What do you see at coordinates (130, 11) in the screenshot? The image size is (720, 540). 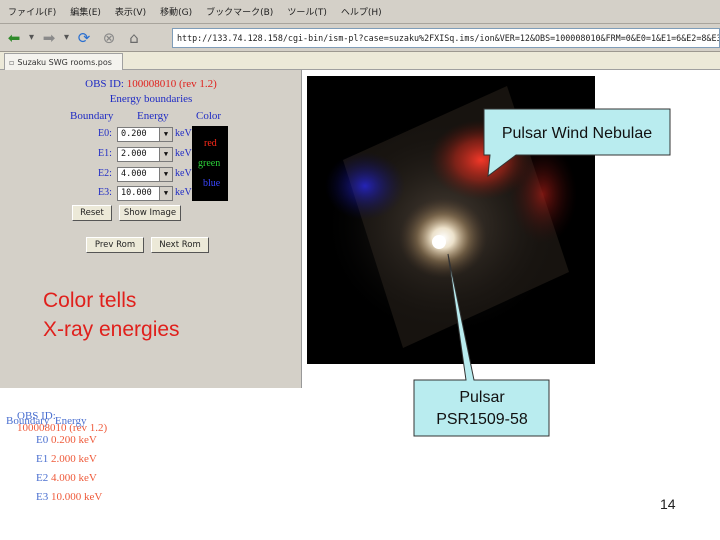 I see `menu-view: 表示(V)` at bounding box center [130, 11].